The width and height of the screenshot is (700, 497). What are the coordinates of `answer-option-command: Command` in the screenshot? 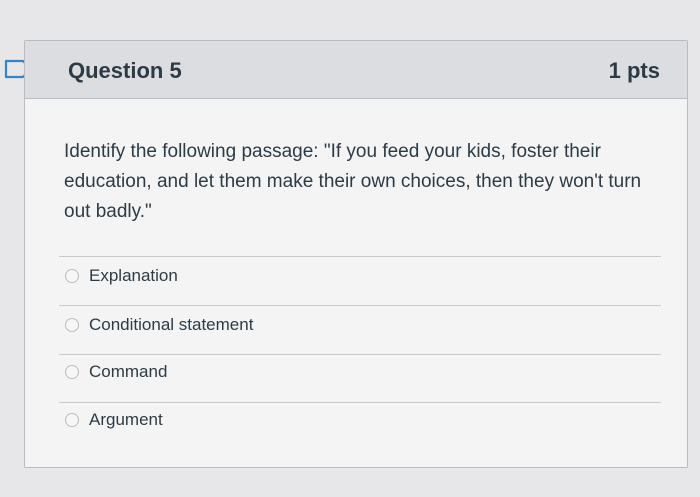 It's located at (116, 372).